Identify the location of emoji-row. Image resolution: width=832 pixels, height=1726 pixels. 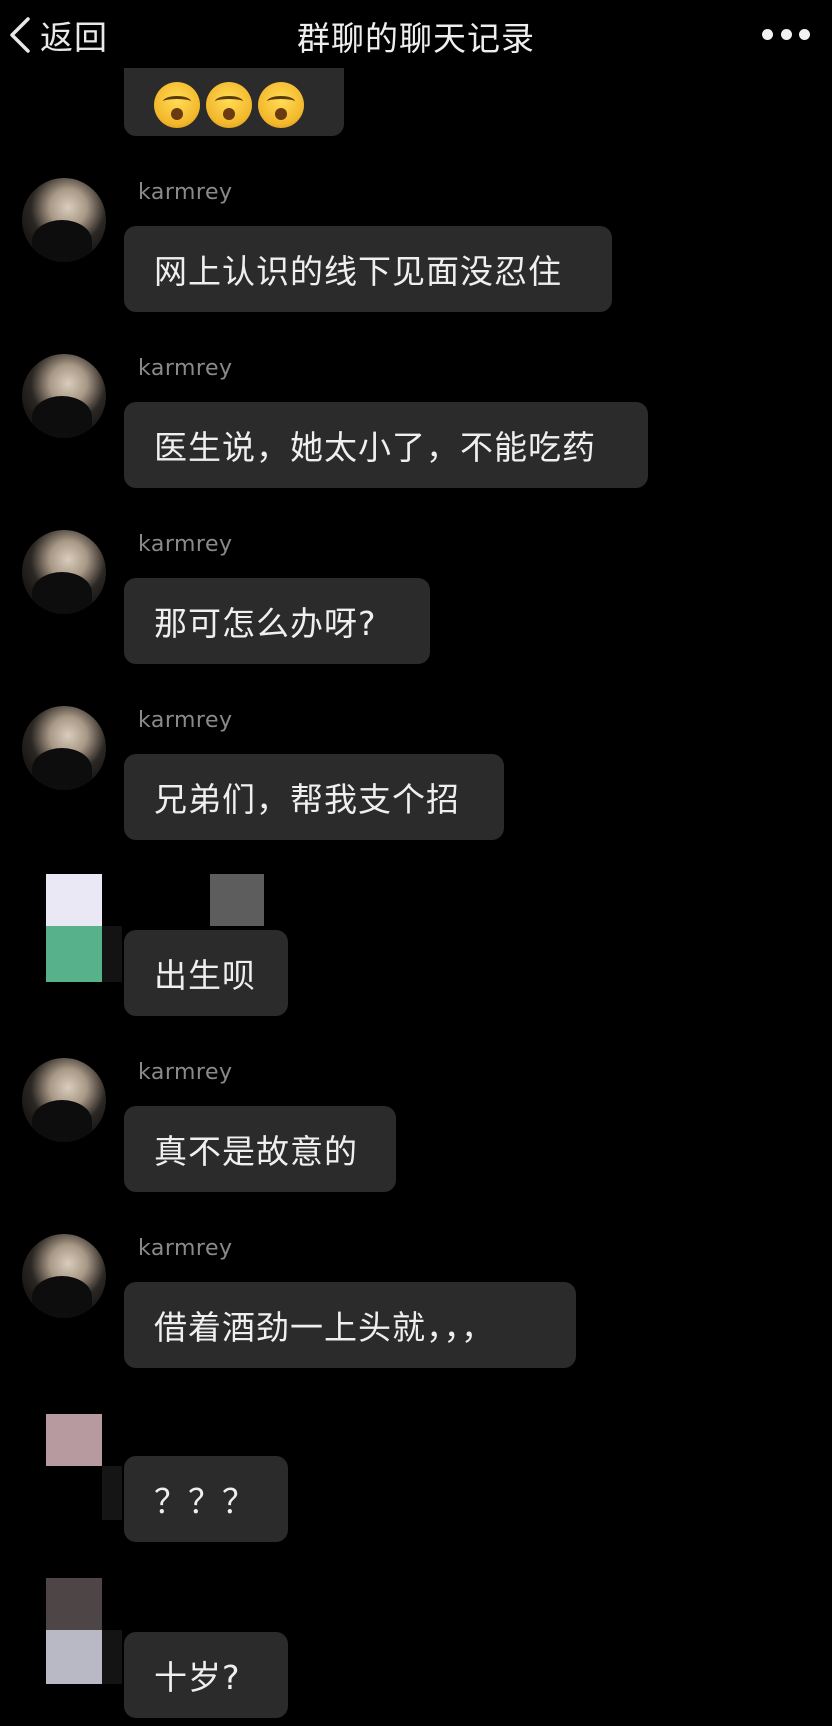
(229, 105).